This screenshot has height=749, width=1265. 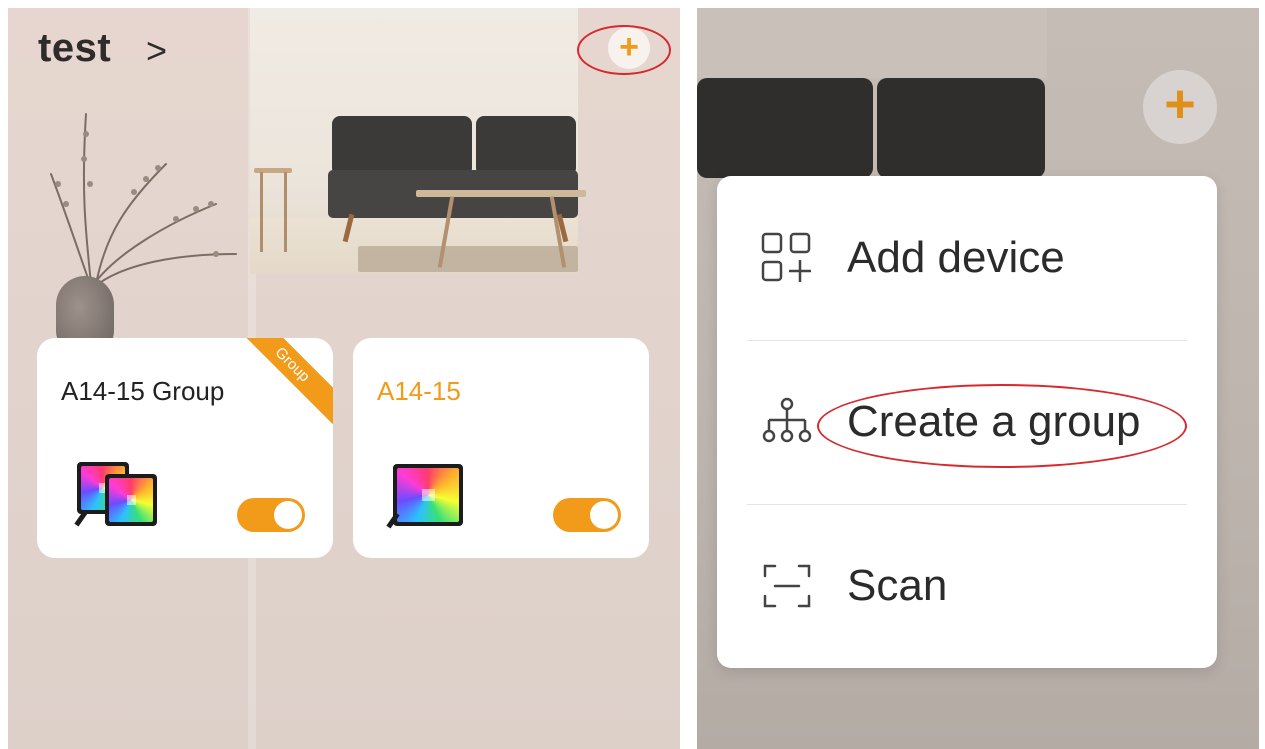 What do you see at coordinates (1002, 426) in the screenshot?
I see `highlight-ellipse-create-group` at bounding box center [1002, 426].